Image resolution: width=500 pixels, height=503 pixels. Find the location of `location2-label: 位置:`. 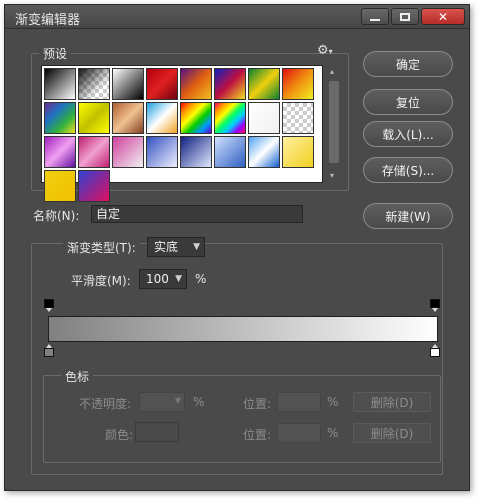

location2-label: 位置: is located at coordinates (257, 435).